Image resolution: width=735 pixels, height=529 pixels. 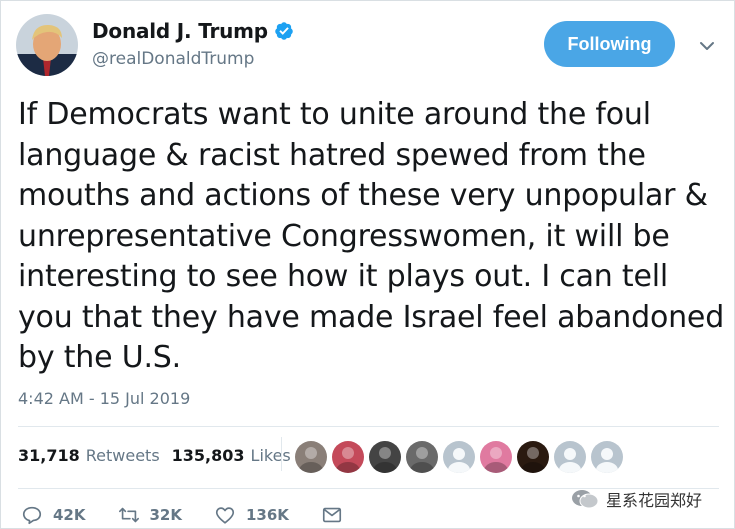 What do you see at coordinates (585, 499) in the screenshot?
I see `wechat-icon` at bounding box center [585, 499].